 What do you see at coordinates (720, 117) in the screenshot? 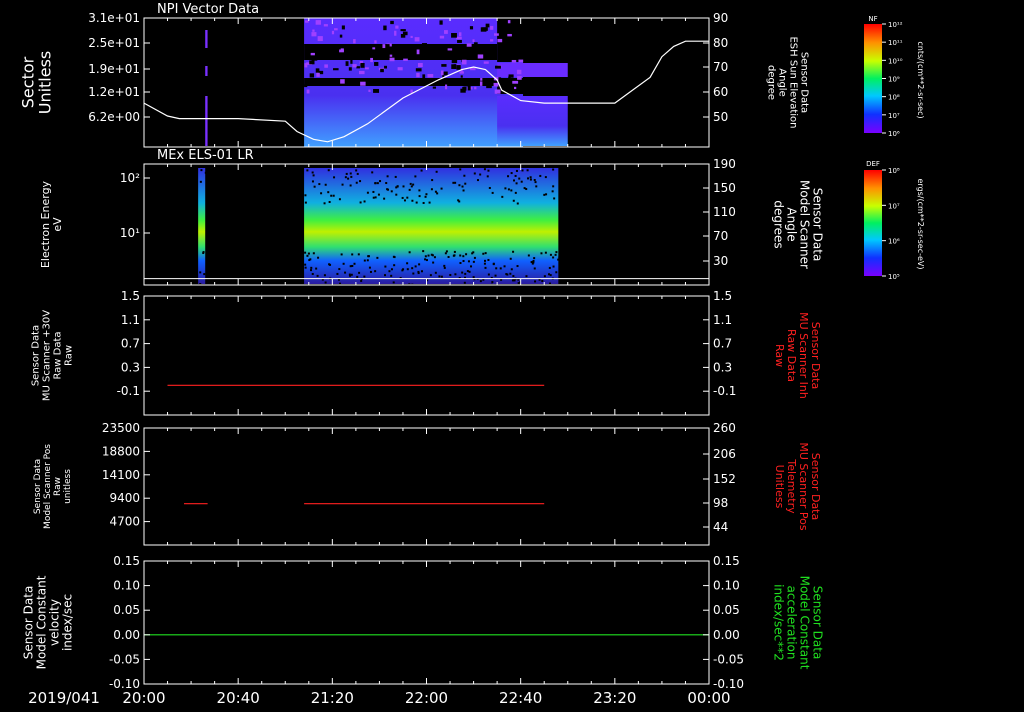
I see `right-tick-label: 50` at bounding box center [720, 117].